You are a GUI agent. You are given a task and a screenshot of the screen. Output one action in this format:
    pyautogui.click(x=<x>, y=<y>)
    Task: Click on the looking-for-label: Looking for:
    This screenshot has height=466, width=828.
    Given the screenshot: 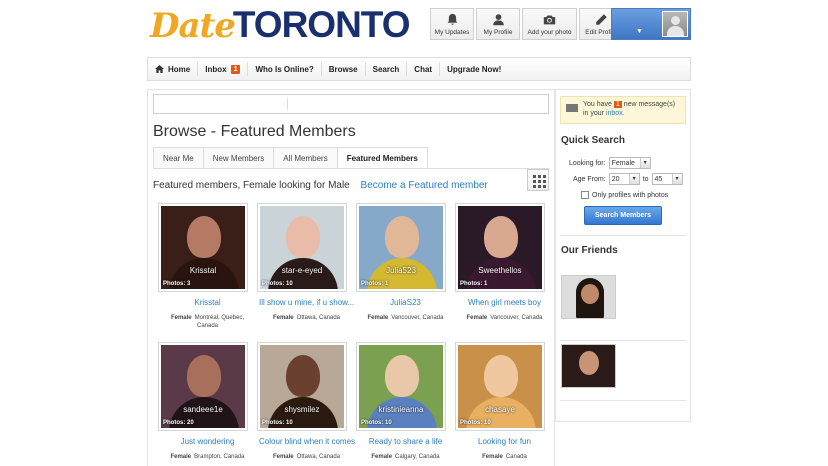 What is the action you would take?
    pyautogui.click(x=587, y=163)
    